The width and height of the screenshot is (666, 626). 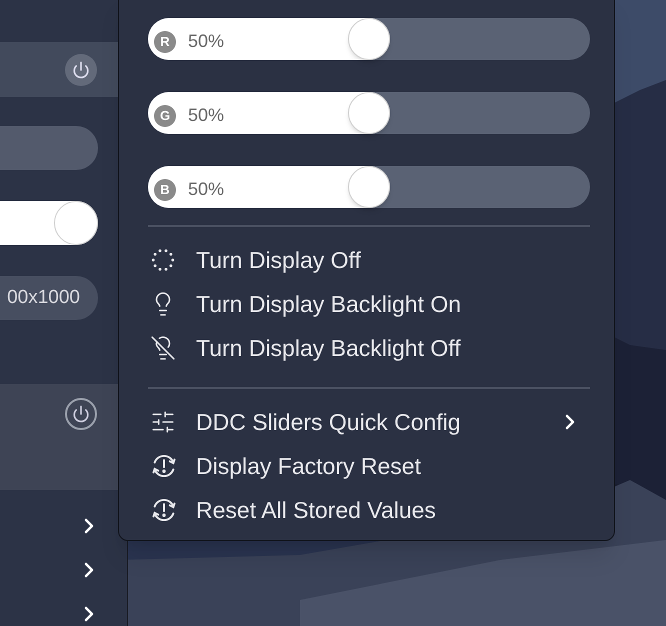 I want to click on menu-item: Turn Display Backlight Off, so click(x=328, y=348).